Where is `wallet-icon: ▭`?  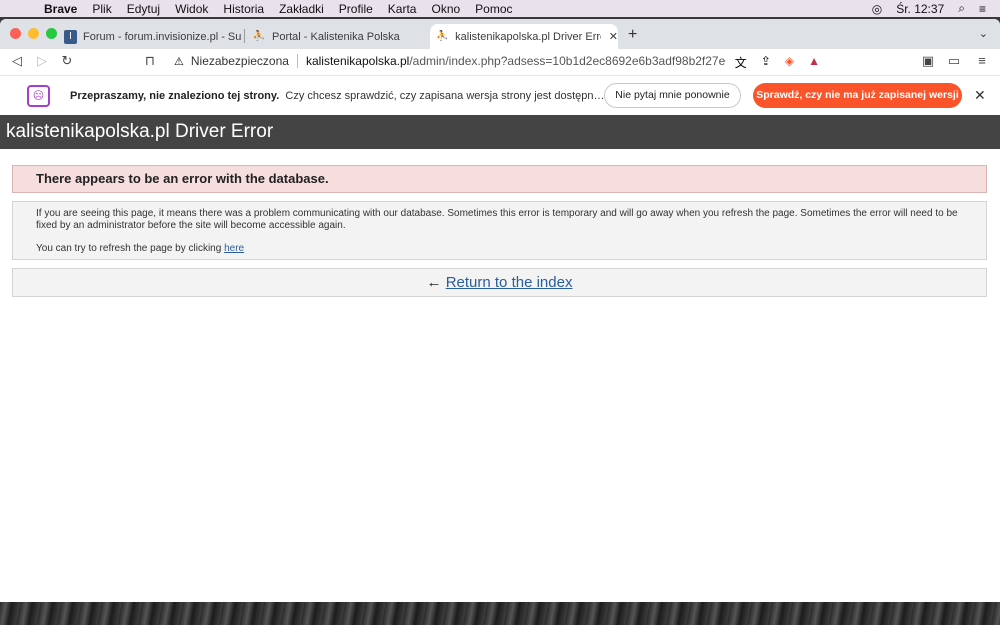
wallet-icon: ▭ is located at coordinates (954, 61).